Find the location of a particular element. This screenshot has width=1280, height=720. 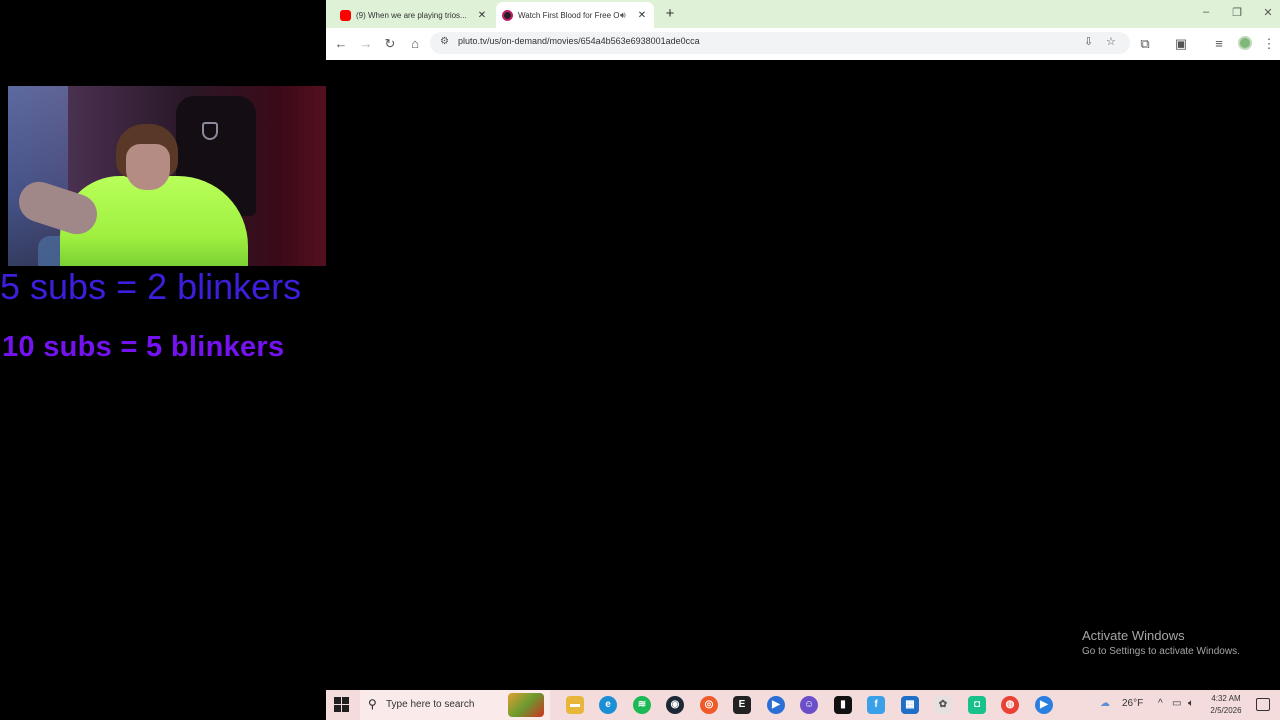

menu-icon: ⋮ is located at coordinates (1269, 44).